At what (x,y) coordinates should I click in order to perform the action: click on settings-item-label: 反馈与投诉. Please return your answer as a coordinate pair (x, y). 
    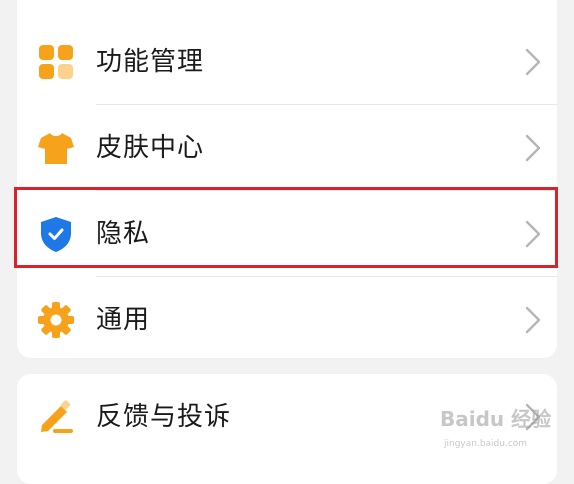
    Looking at the image, I should click on (164, 417).